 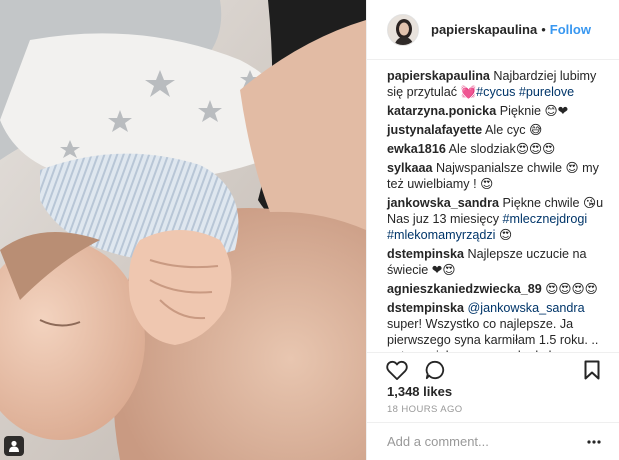 I want to click on comment-author: sylkaaa, so click(x=410, y=168).